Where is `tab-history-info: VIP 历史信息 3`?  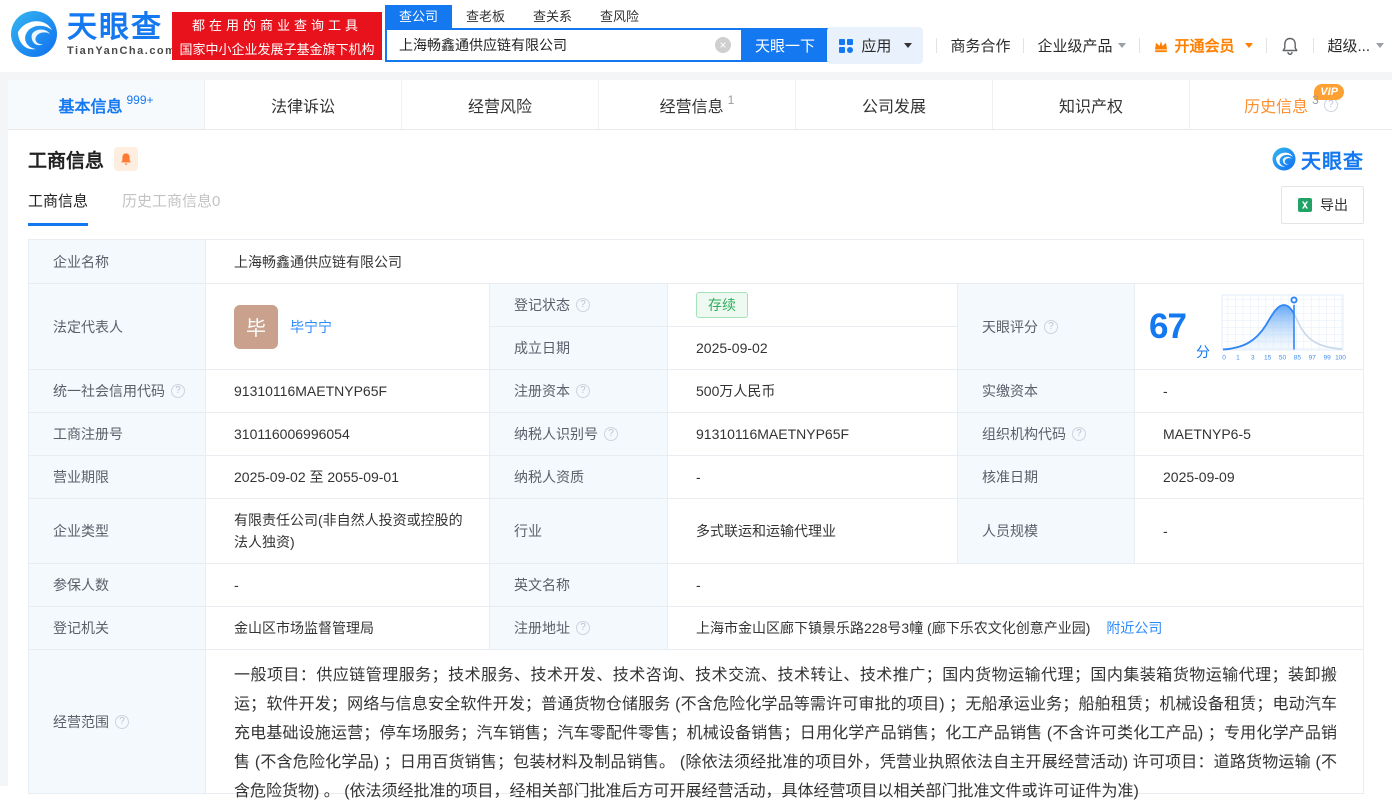 tab-history-info: VIP 历史信息 3 is located at coordinates (1291, 104).